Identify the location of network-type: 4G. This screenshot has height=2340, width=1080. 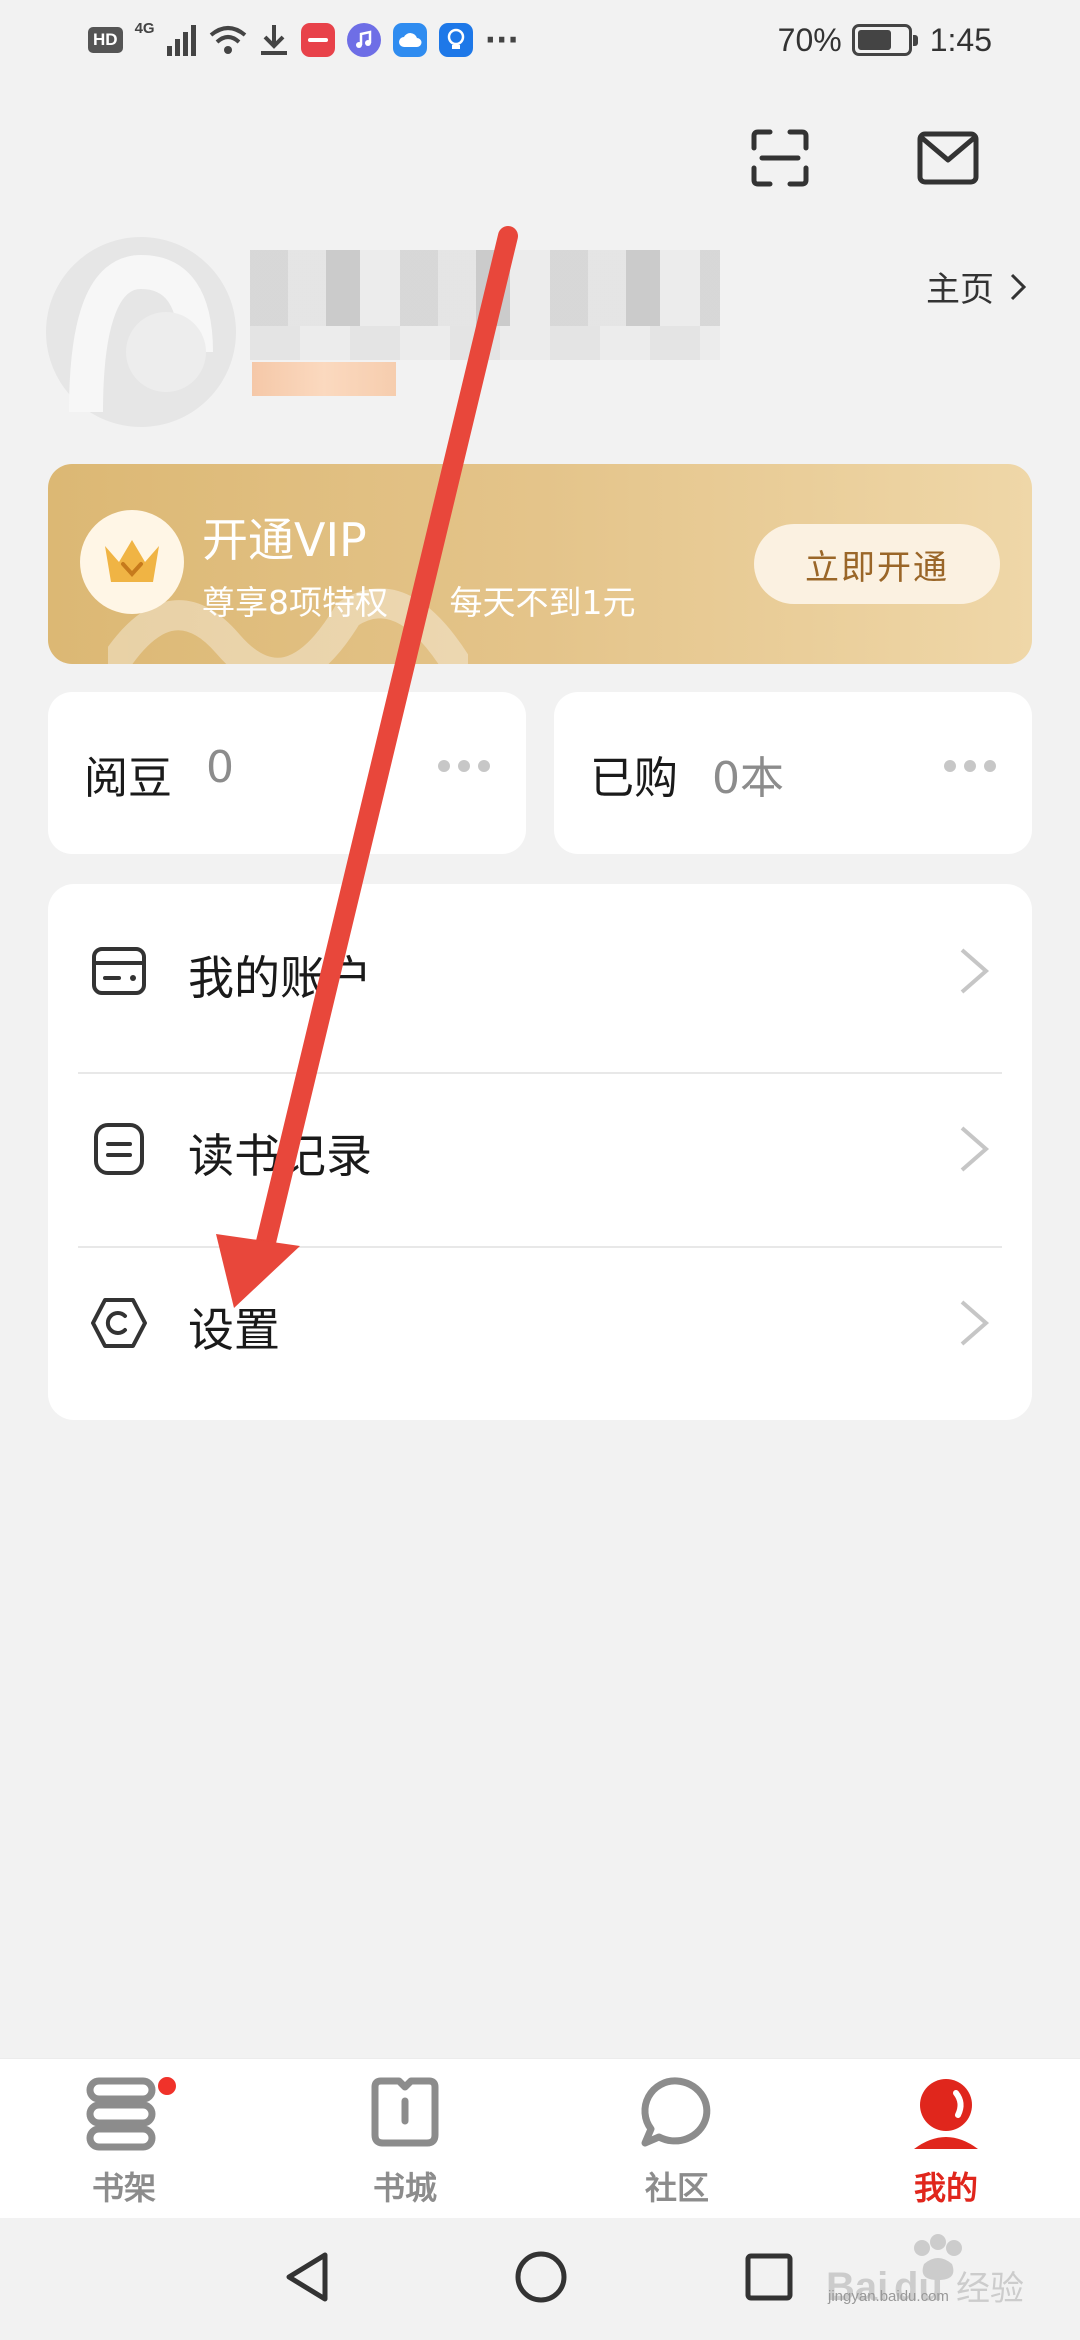
(144, 28).